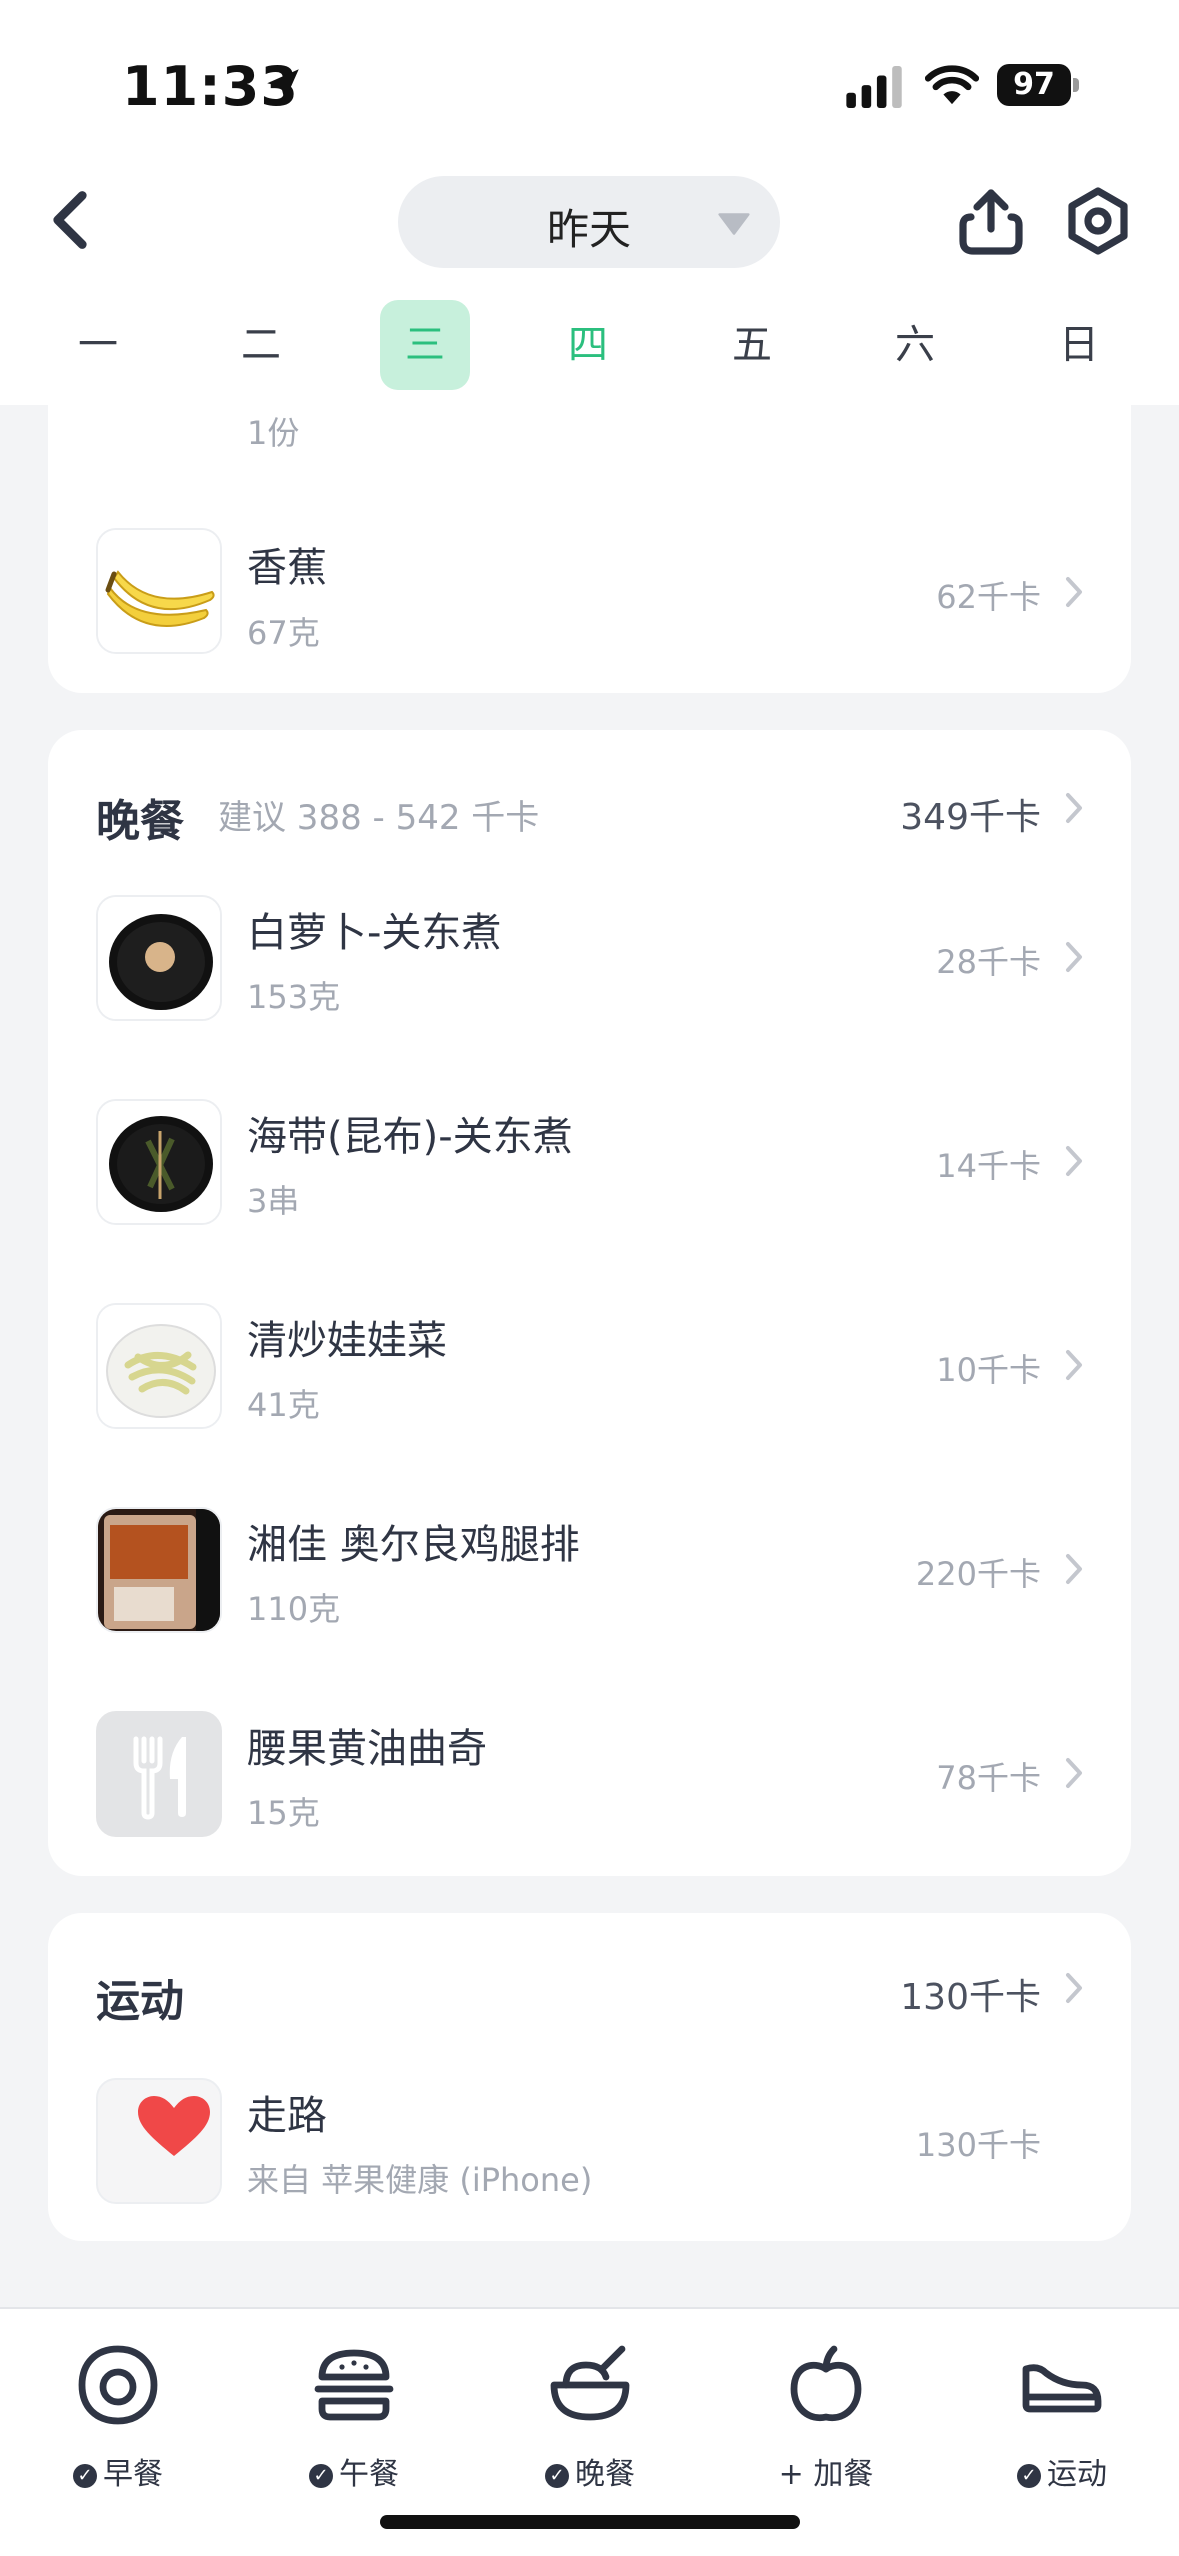  I want to click on tab-lunch: ✓ 午餐, so click(354, 2409).